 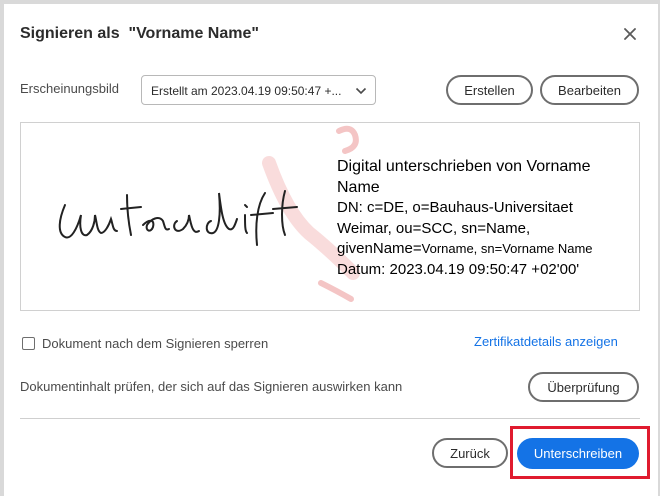 I want to click on certificate-details-link: Zertifikatdetails anzeigen, so click(x=546, y=341).